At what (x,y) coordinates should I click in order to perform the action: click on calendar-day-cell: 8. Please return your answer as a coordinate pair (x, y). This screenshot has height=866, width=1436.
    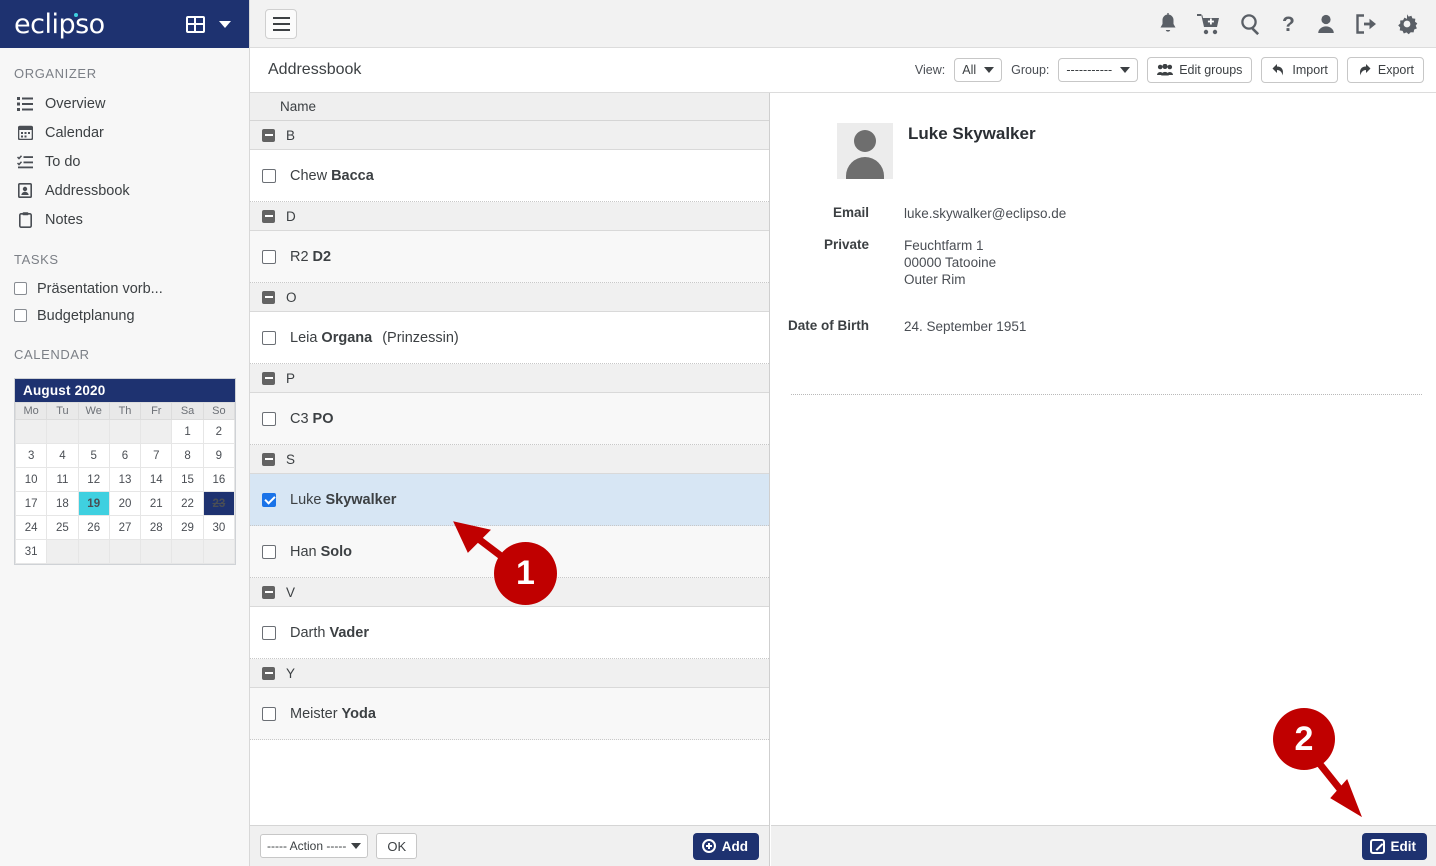
    Looking at the image, I should click on (187, 455).